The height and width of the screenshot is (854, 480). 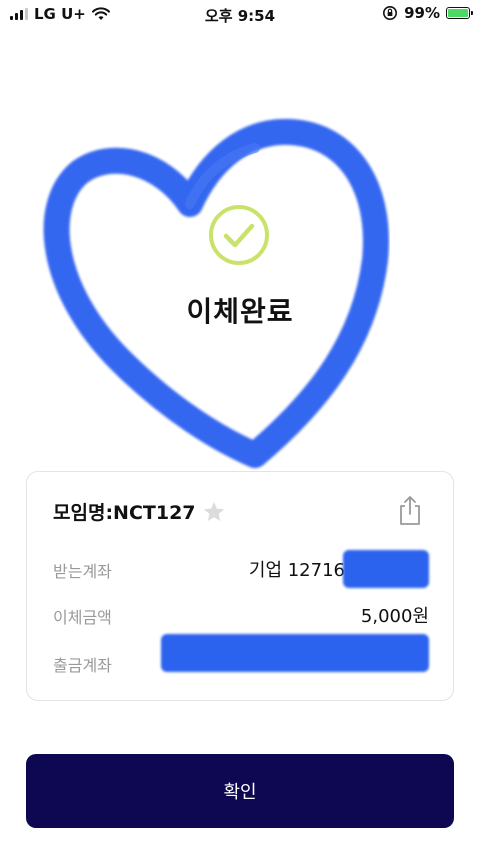 I want to click on share-icon, so click(x=410, y=510).